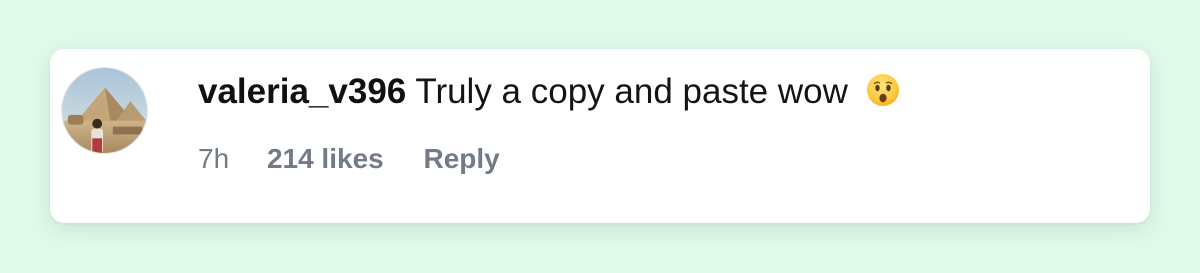 The image size is (1200, 273). Describe the element at coordinates (883, 90) in the screenshot. I see `surprised-face-emoji-icon` at that location.